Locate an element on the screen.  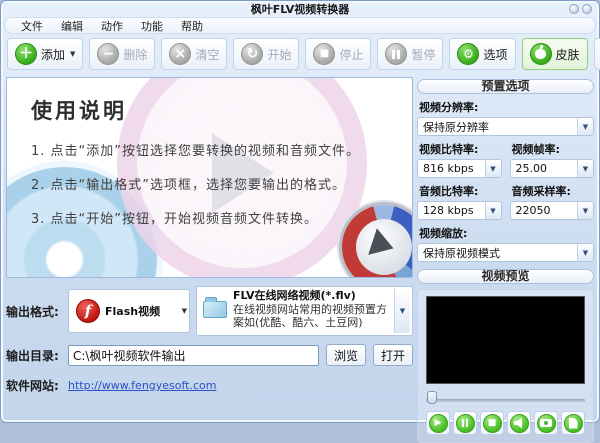
stop-button: ■ 停止 is located at coordinates (338, 54).